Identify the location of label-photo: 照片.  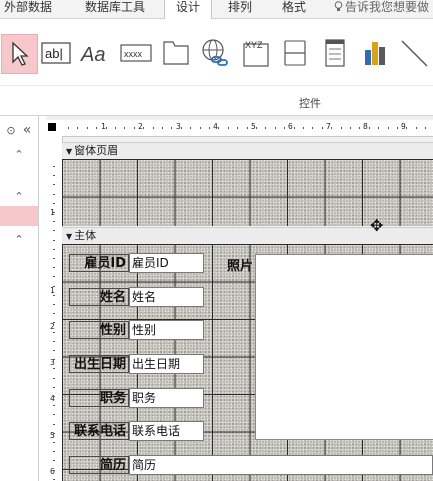
(240, 264).